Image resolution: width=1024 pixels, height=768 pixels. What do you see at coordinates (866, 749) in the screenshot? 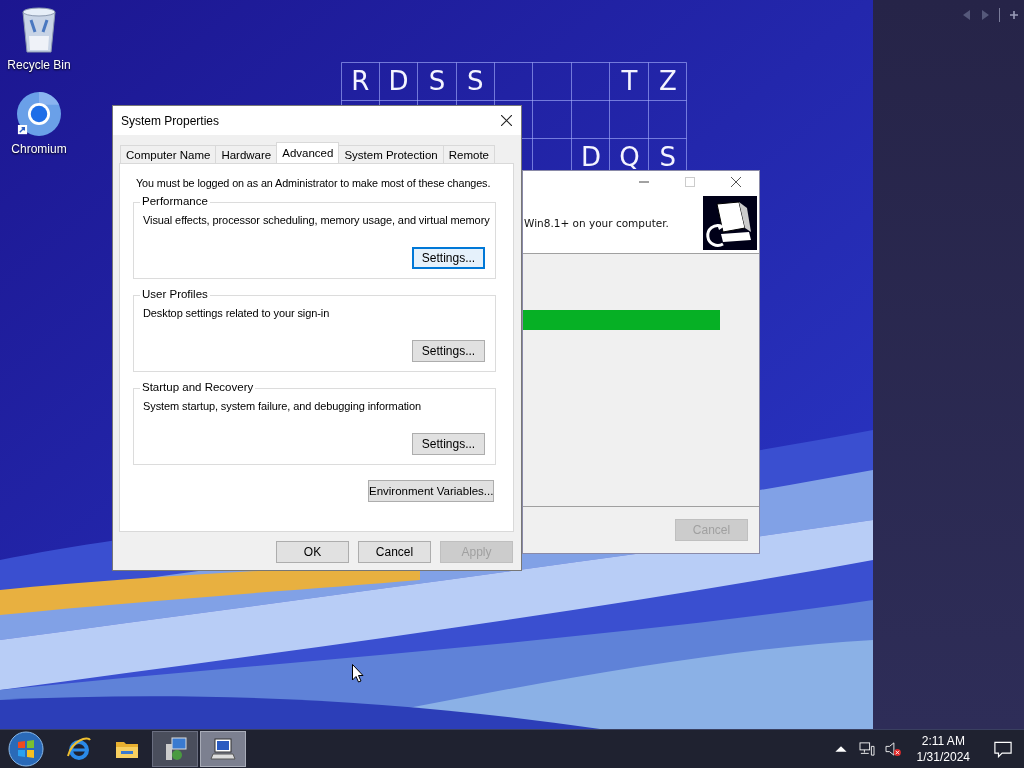
I see `network-icon` at bounding box center [866, 749].